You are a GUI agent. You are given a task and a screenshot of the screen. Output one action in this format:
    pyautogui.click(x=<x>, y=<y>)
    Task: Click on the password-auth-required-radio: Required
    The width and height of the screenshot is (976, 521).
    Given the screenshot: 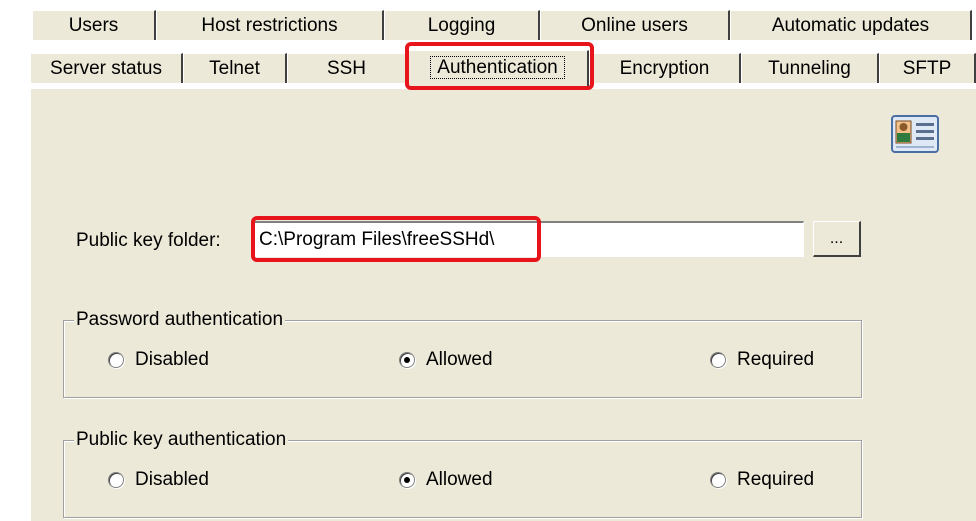 What is the action you would take?
    pyautogui.click(x=762, y=360)
    